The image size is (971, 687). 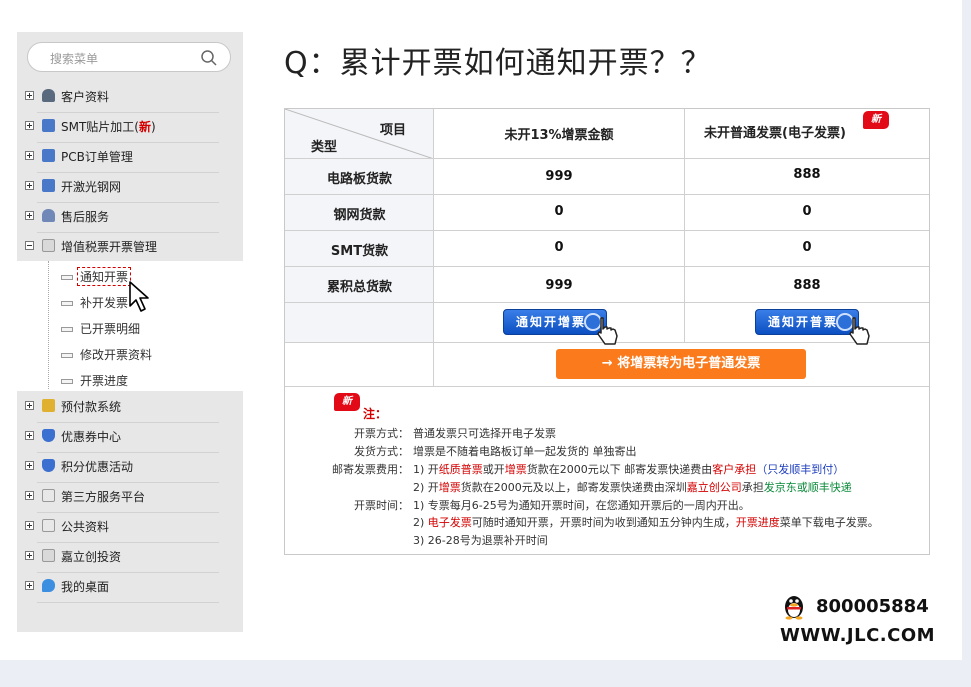 What do you see at coordinates (48, 95) in the screenshot?
I see `user-icon` at bounding box center [48, 95].